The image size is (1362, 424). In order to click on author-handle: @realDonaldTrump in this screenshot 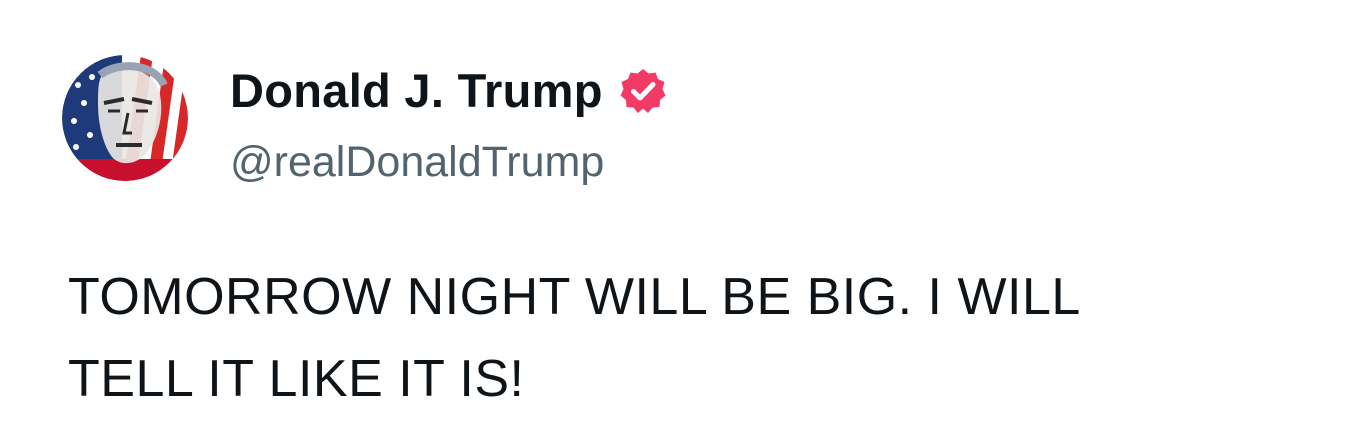, I will do `click(417, 162)`.